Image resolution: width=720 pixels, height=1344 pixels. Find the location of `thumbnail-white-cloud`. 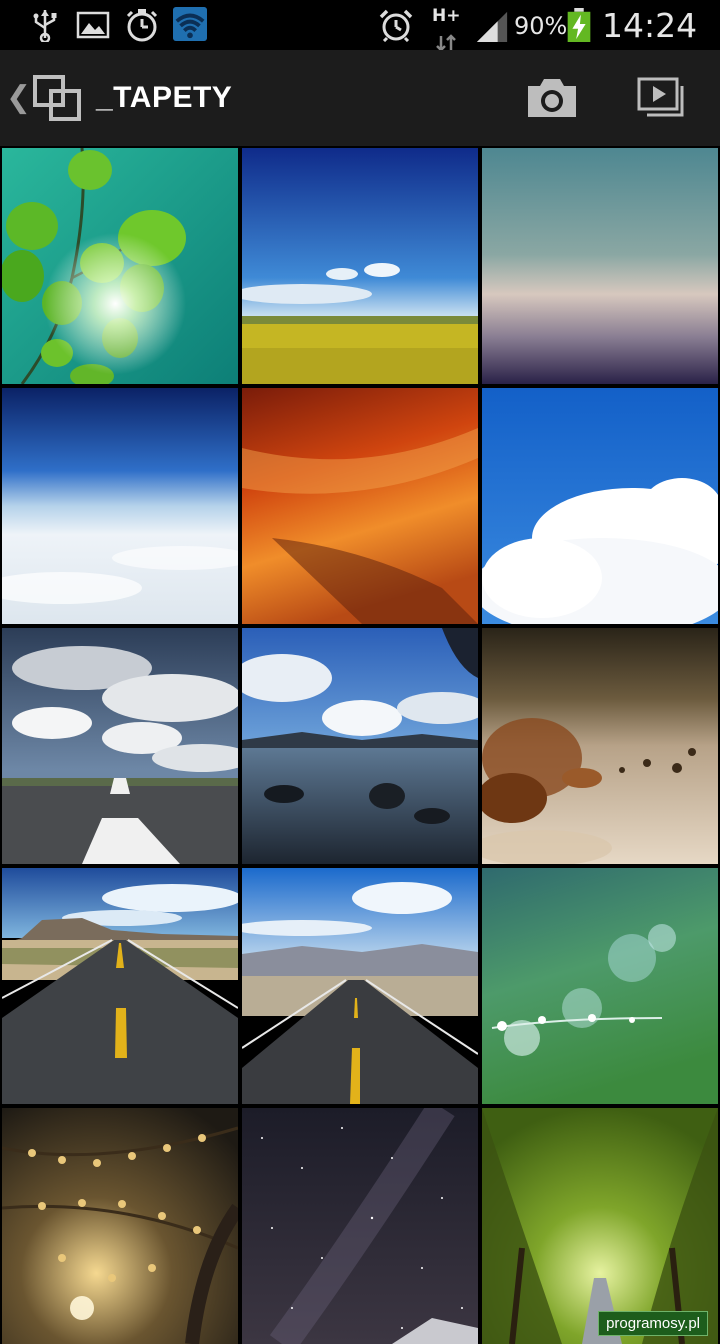

thumbnail-white-cloud is located at coordinates (600, 506).